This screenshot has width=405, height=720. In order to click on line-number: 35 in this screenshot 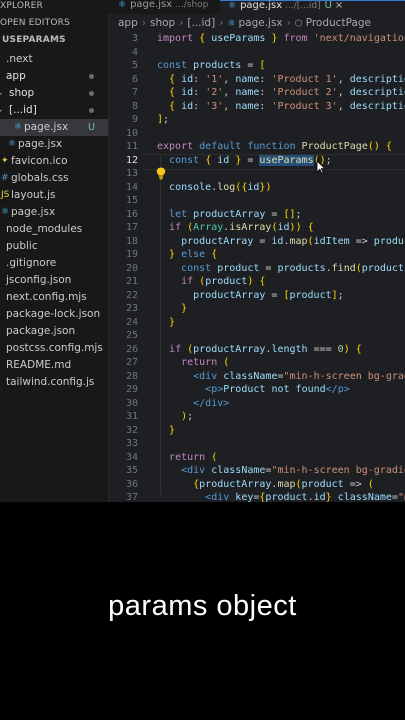, I will do `click(131, 470)`.